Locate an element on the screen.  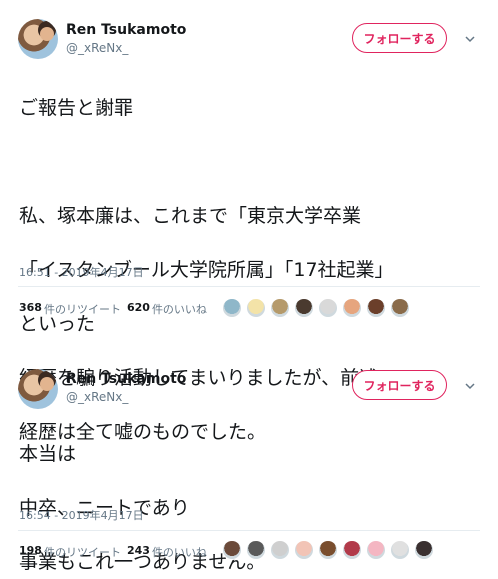
timestamp: 16:51 - 2019年4月17日 is located at coordinates (81, 272).